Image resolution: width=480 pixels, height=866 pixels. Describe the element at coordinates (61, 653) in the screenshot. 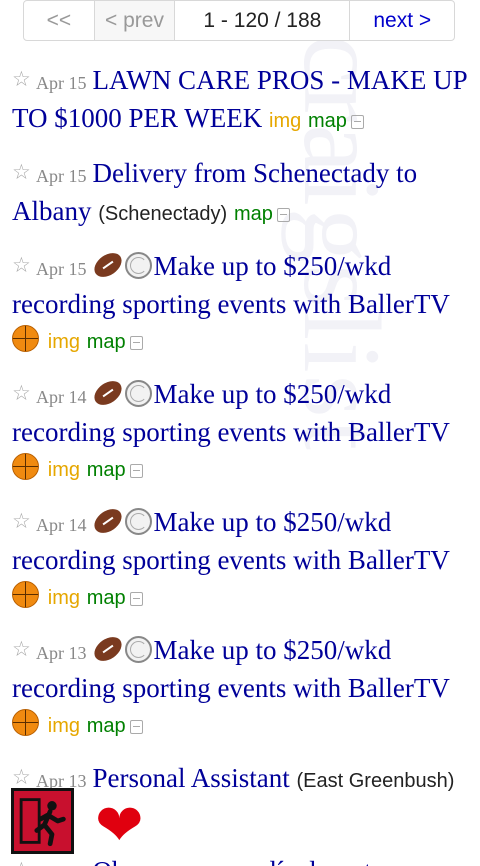

I see `post-date: Apr 13` at that location.